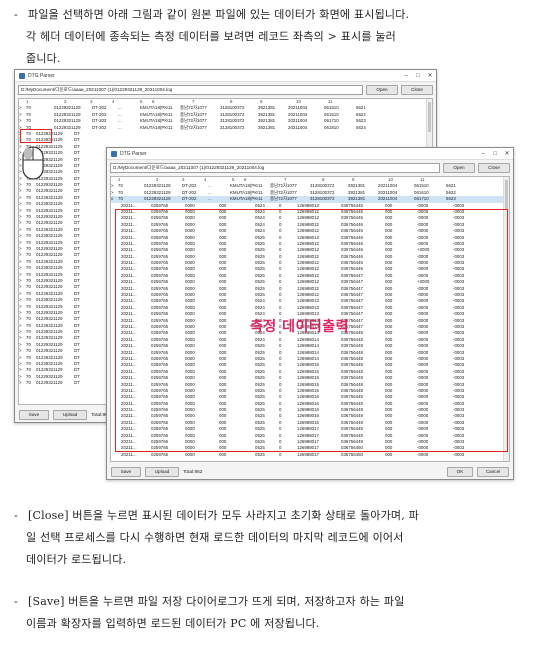 This screenshot has height=656, width=543. Describe the element at coordinates (193, 472) in the screenshot. I see `total-count: Total:862` at that location.